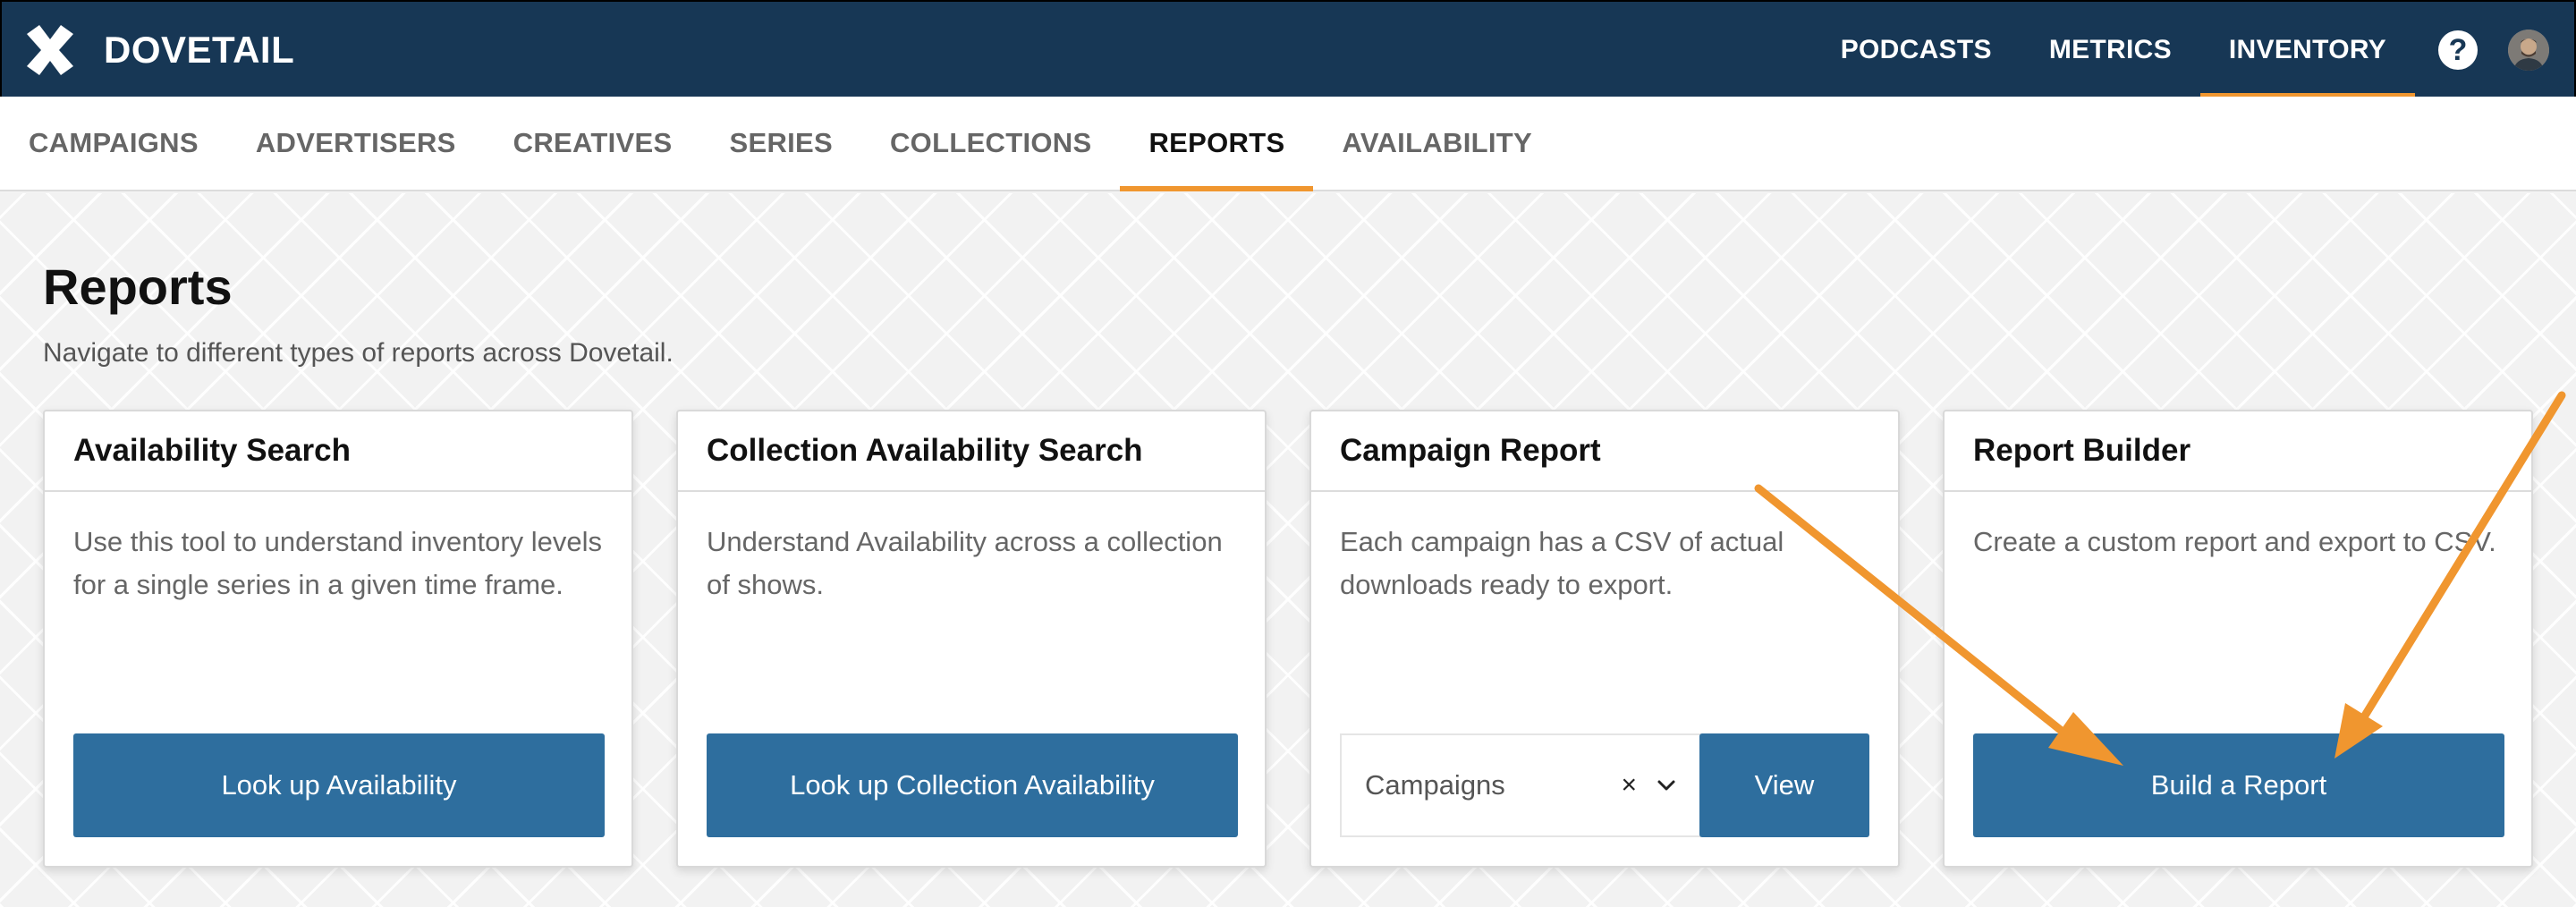 This screenshot has height=907, width=2576. I want to click on build-a-report-button: Build a Report, so click(2238, 785).